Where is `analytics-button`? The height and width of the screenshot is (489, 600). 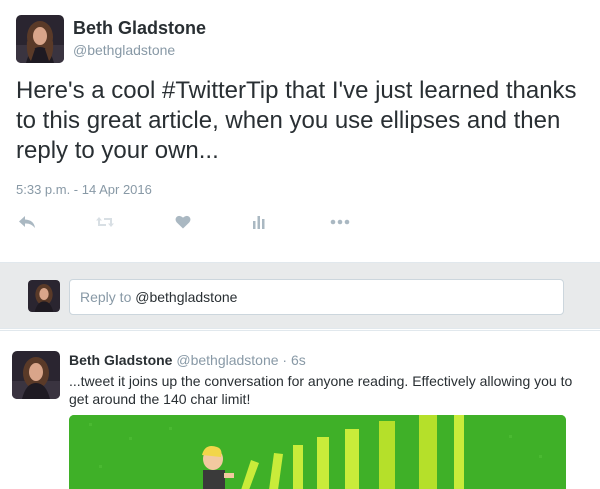 analytics-button is located at coordinates (259, 222).